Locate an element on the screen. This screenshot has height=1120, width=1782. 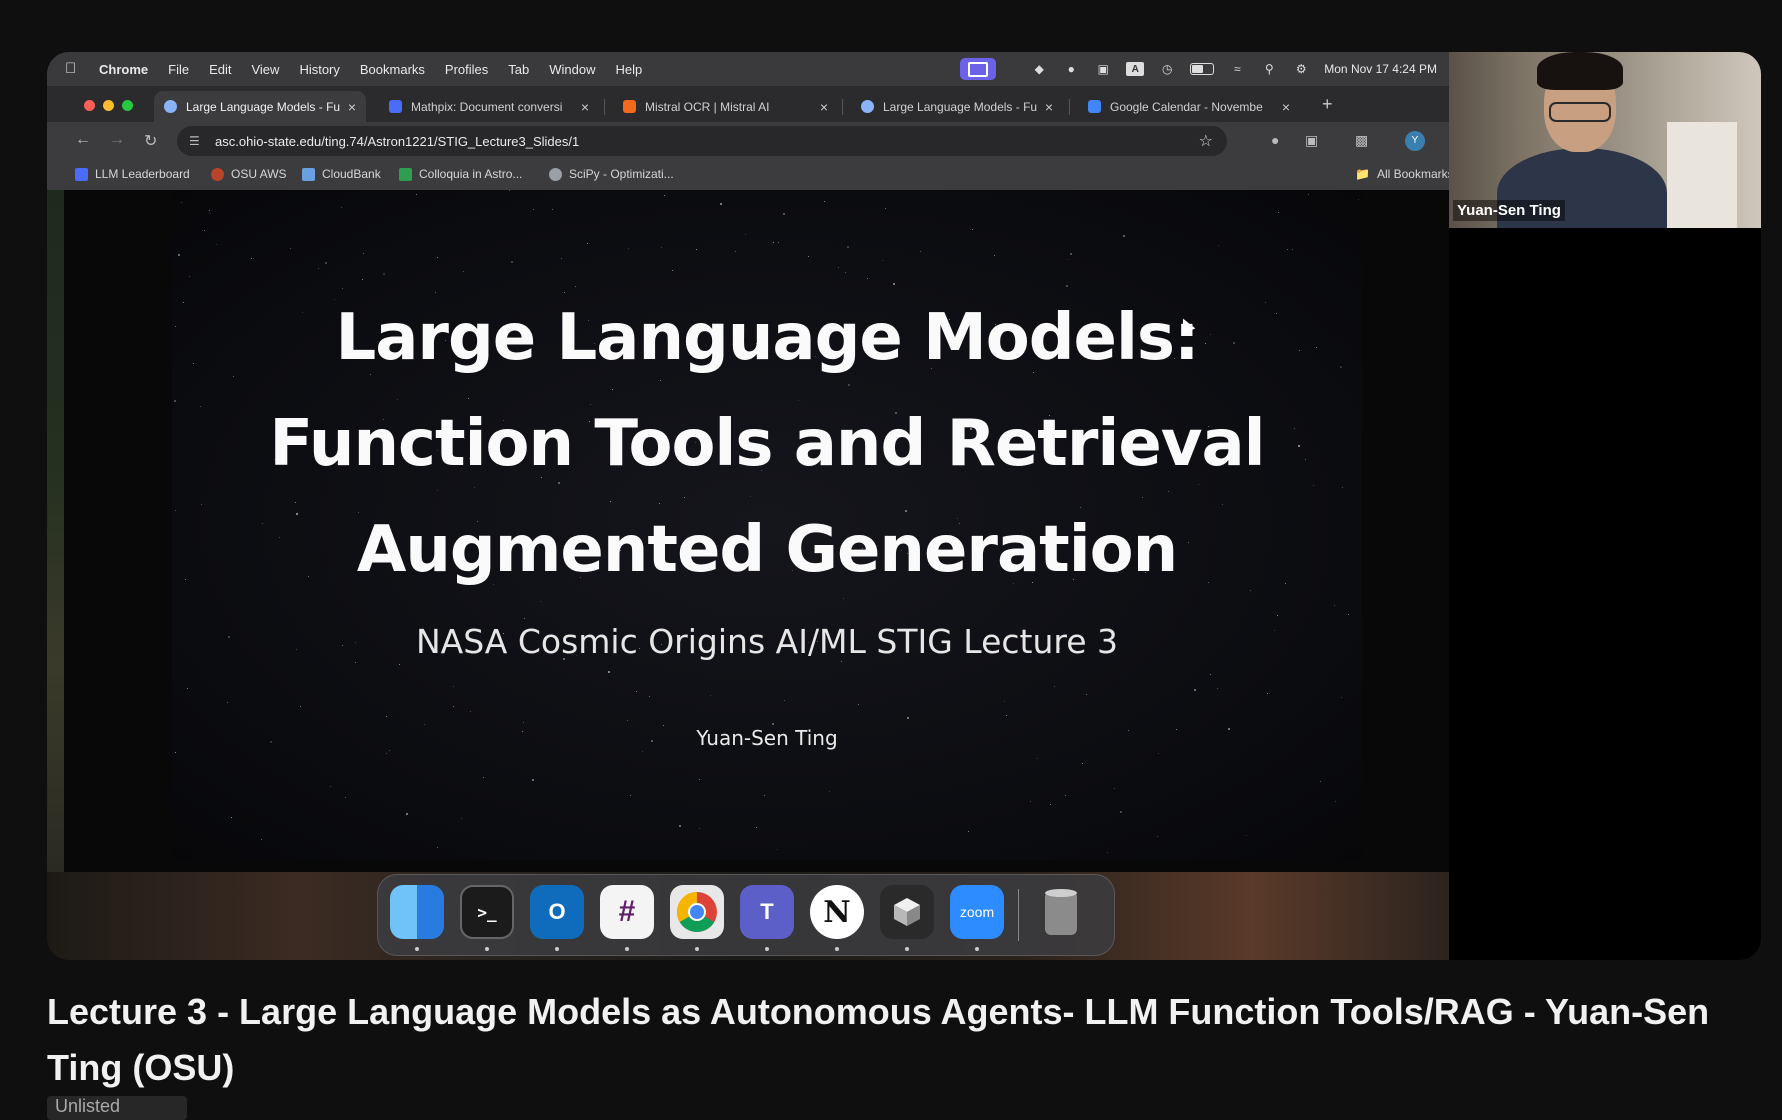
finder-icon is located at coordinates (417, 912).